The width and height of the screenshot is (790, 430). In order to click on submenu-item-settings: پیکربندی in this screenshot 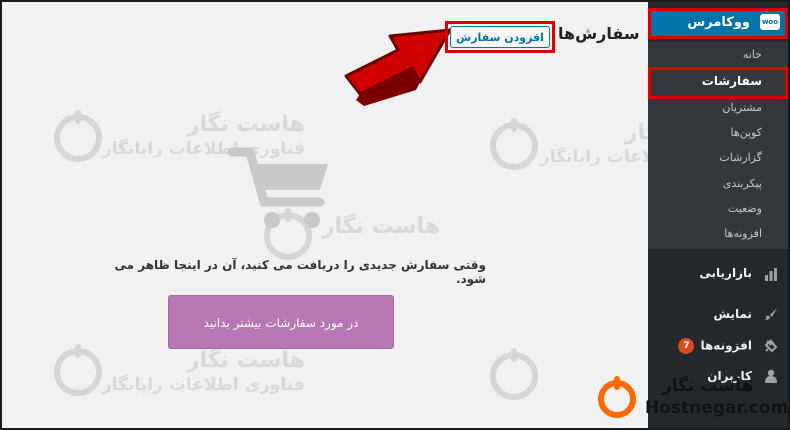, I will do `click(742, 183)`.